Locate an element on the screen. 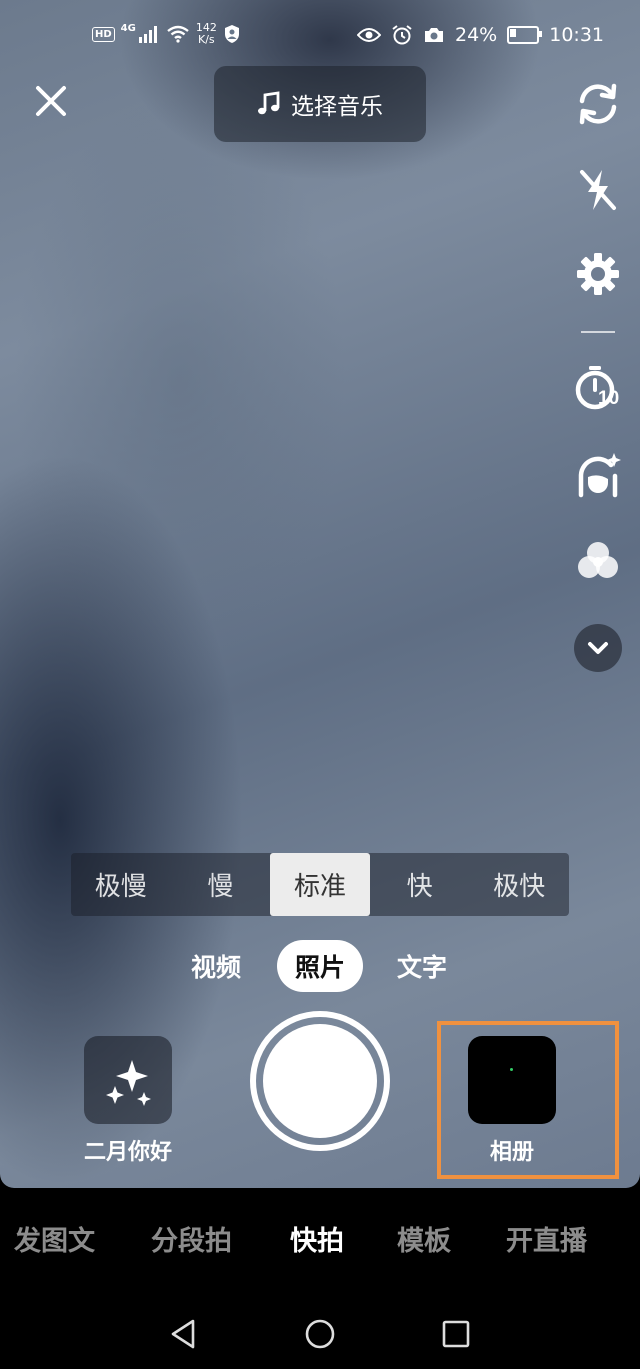 The width and height of the screenshot is (640, 1369). more-tools-button is located at coordinates (598, 648).